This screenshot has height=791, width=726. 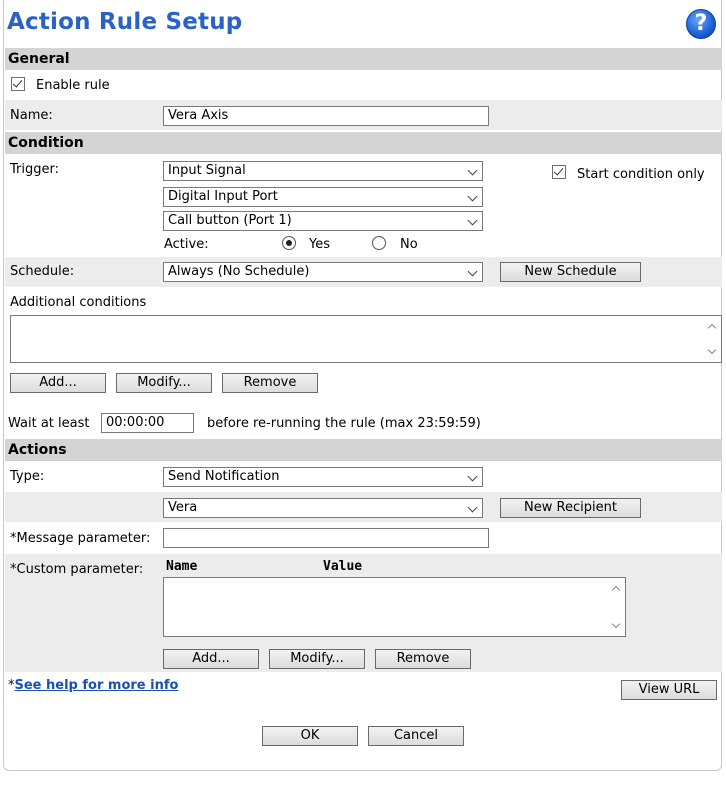 What do you see at coordinates (78, 302) in the screenshot?
I see `additional-conditions-label: Additional conditions` at bounding box center [78, 302].